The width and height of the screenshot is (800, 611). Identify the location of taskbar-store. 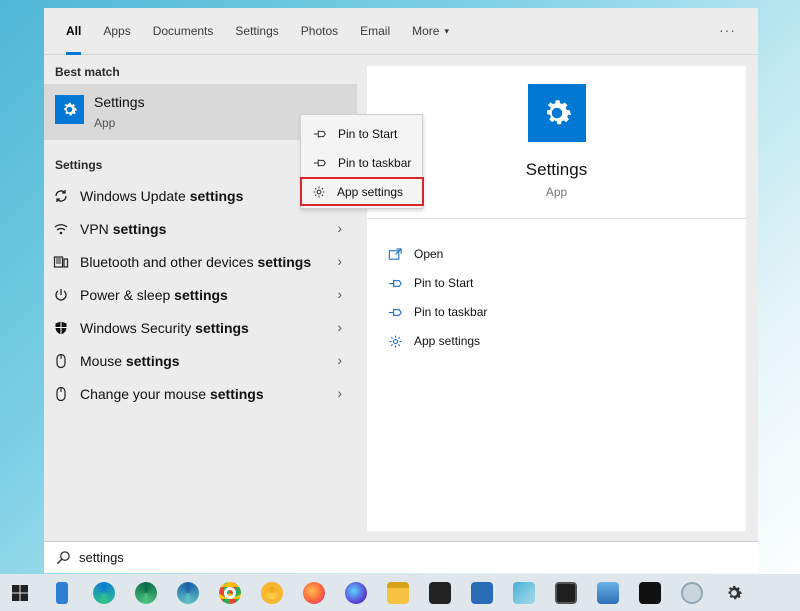
(440, 592).